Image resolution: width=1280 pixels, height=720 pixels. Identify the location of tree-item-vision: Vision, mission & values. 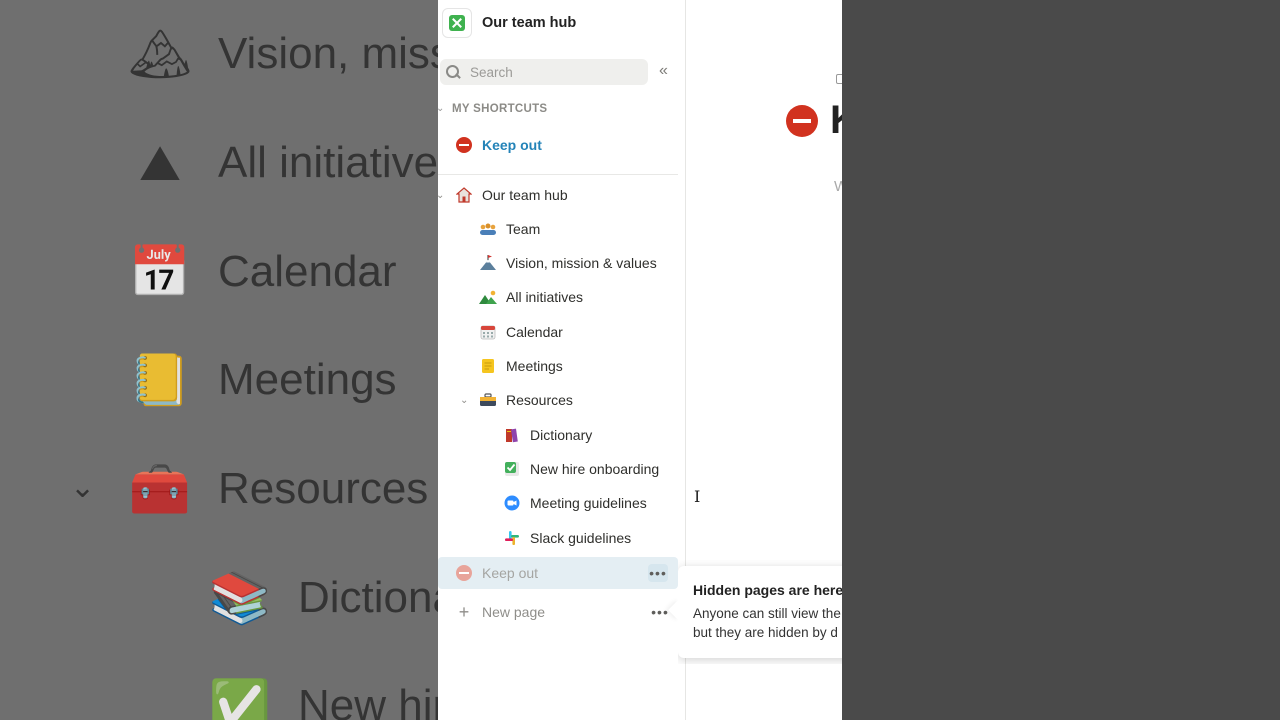
(558, 263).